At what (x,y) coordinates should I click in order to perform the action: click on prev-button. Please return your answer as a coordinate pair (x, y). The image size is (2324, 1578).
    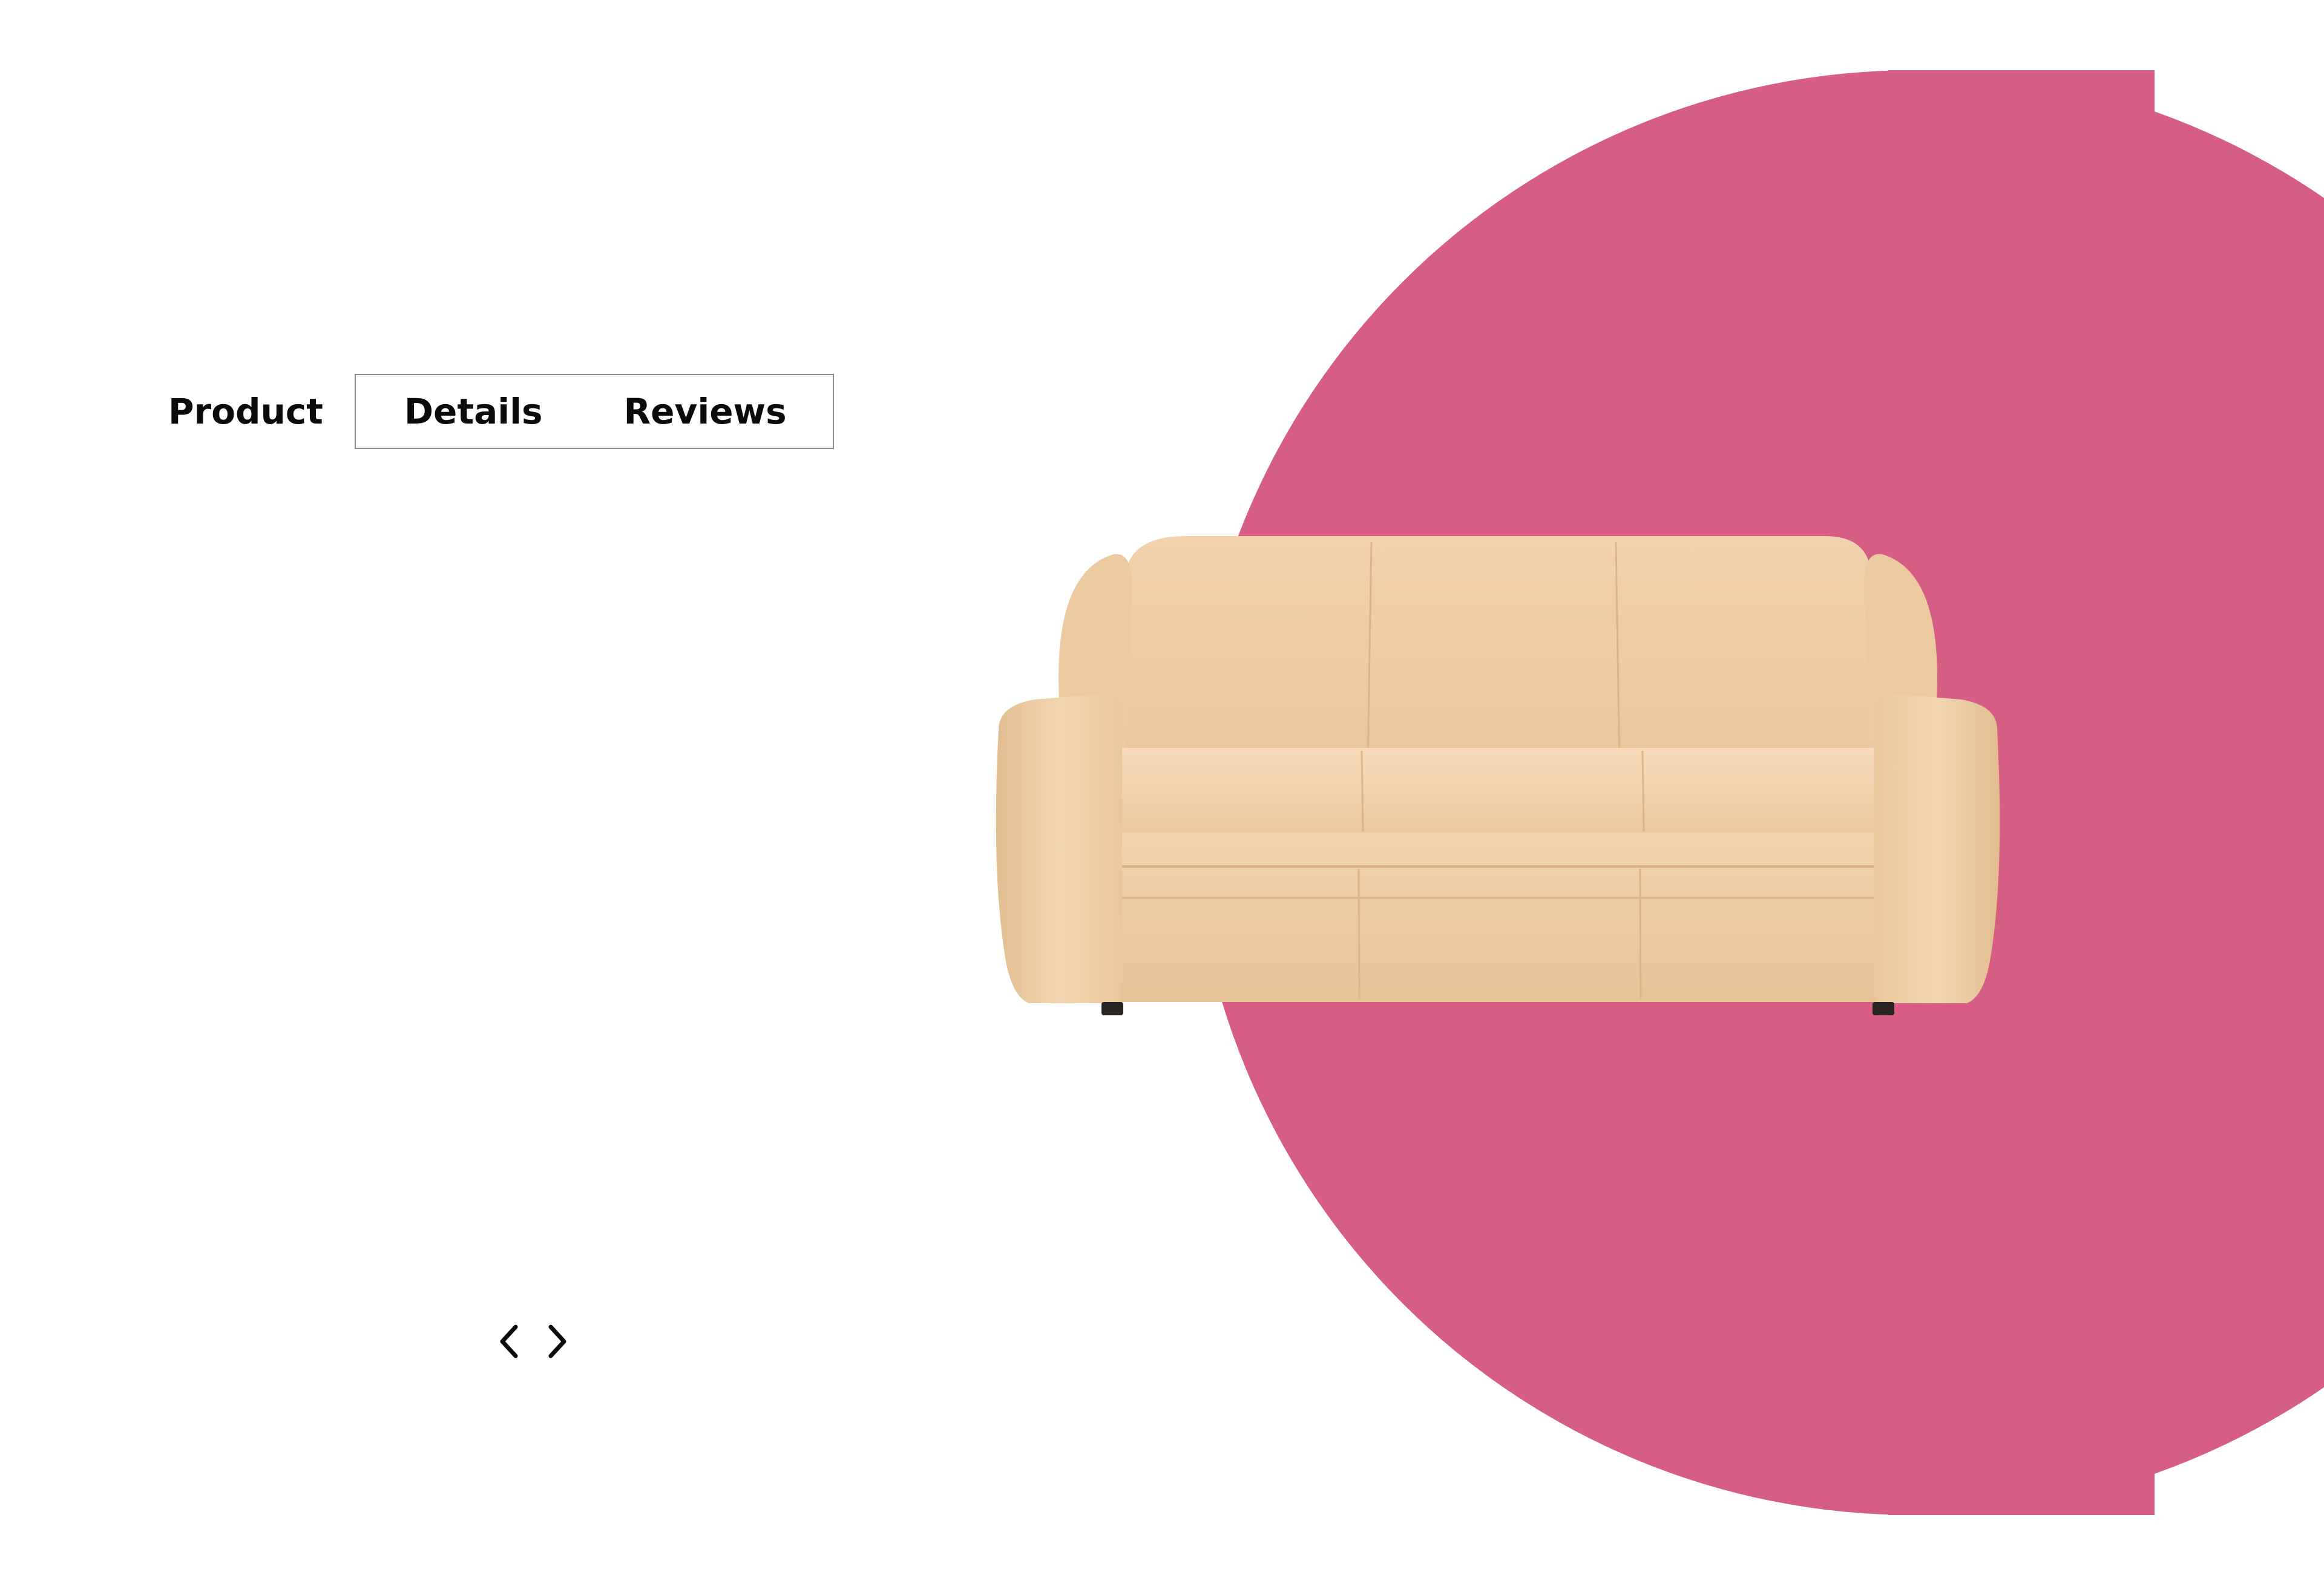
    Looking at the image, I should click on (508, 1342).